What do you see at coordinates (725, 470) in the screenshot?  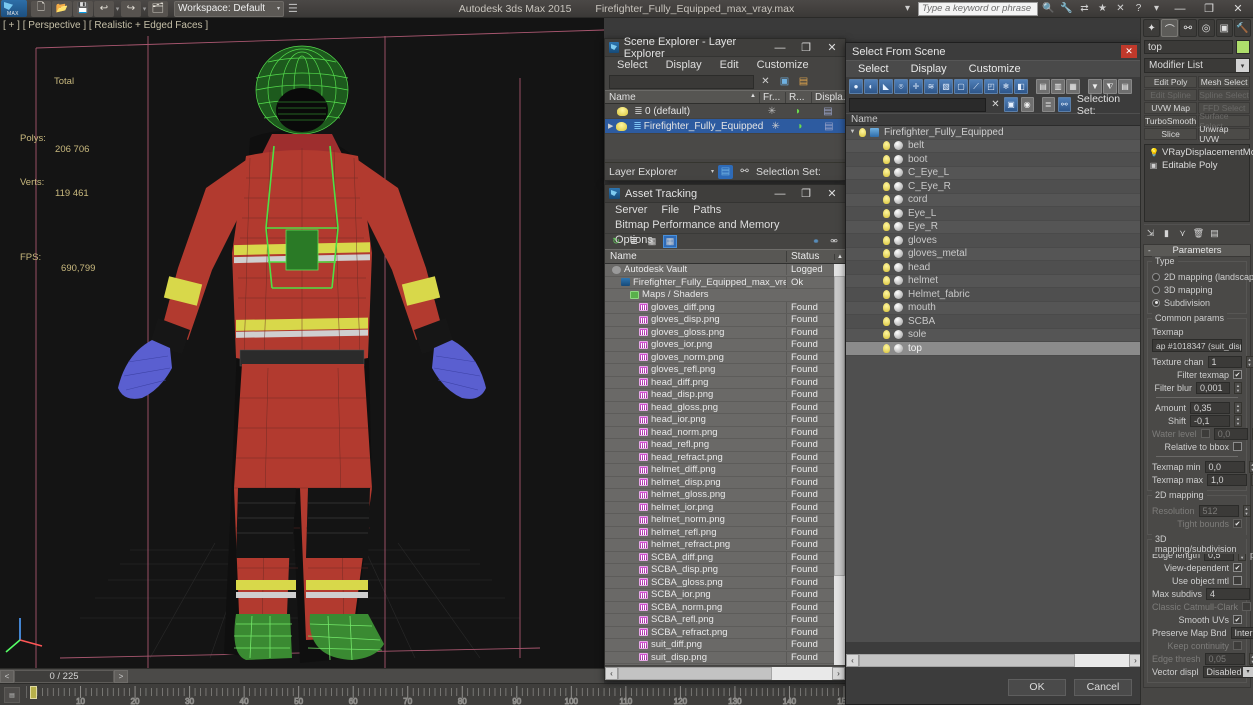 I see `asset-row: helmet_diff.png Found` at bounding box center [725, 470].